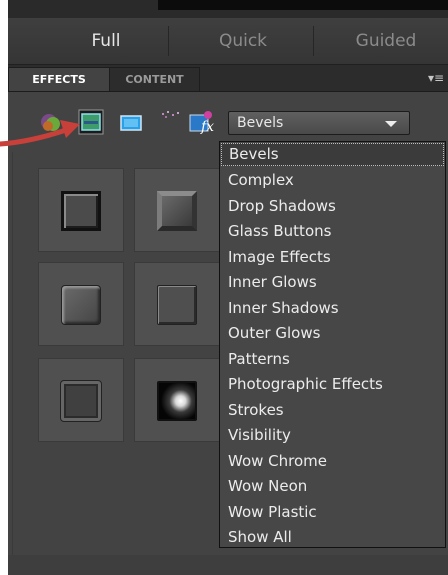 This screenshot has height=575, width=448. What do you see at coordinates (207, 127) in the screenshot?
I see `svg-text: fx` at bounding box center [207, 127].